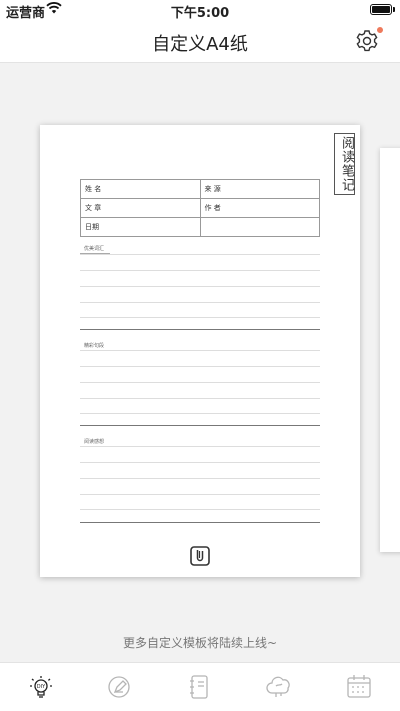  What do you see at coordinates (259, 189) in the screenshot?
I see `source-cell: 来 源` at bounding box center [259, 189].